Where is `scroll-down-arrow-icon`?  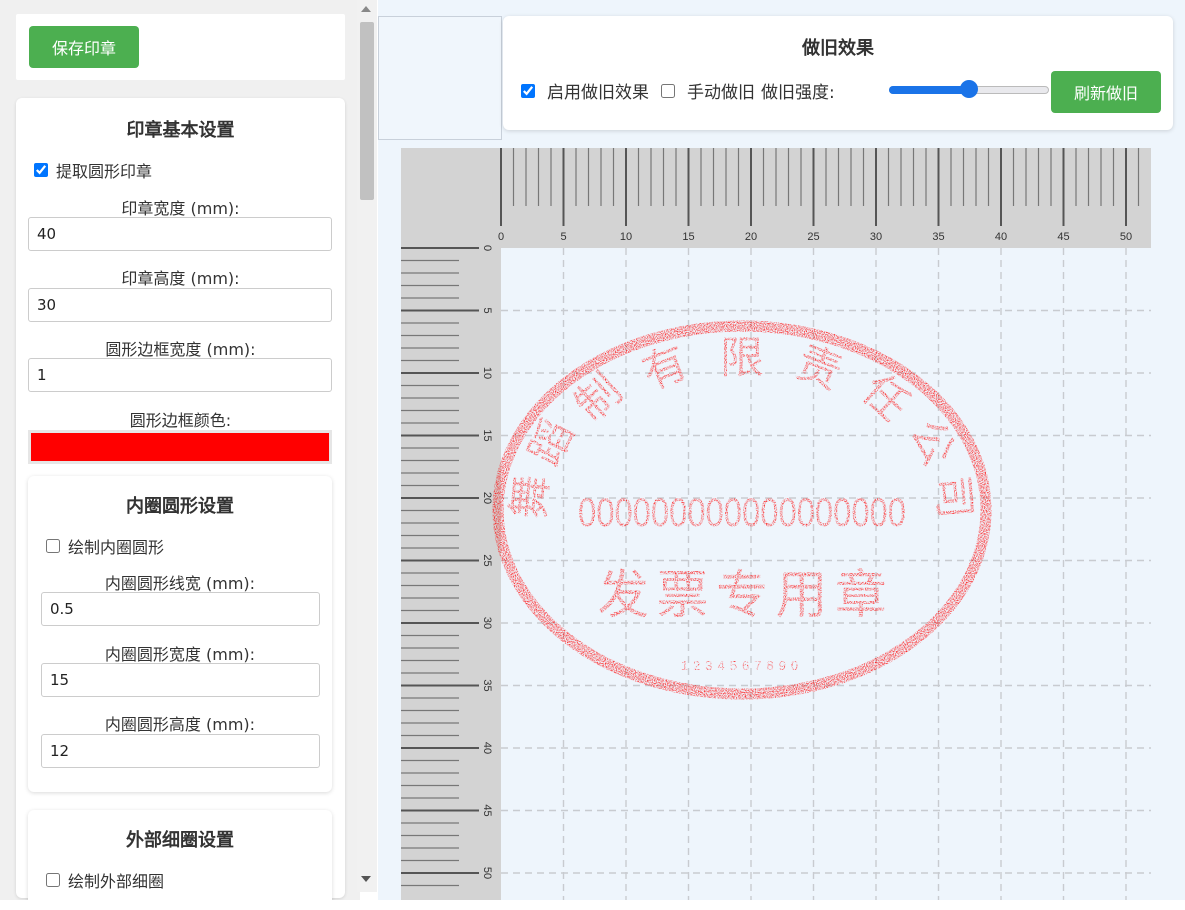 scroll-down-arrow-icon is located at coordinates (366, 879).